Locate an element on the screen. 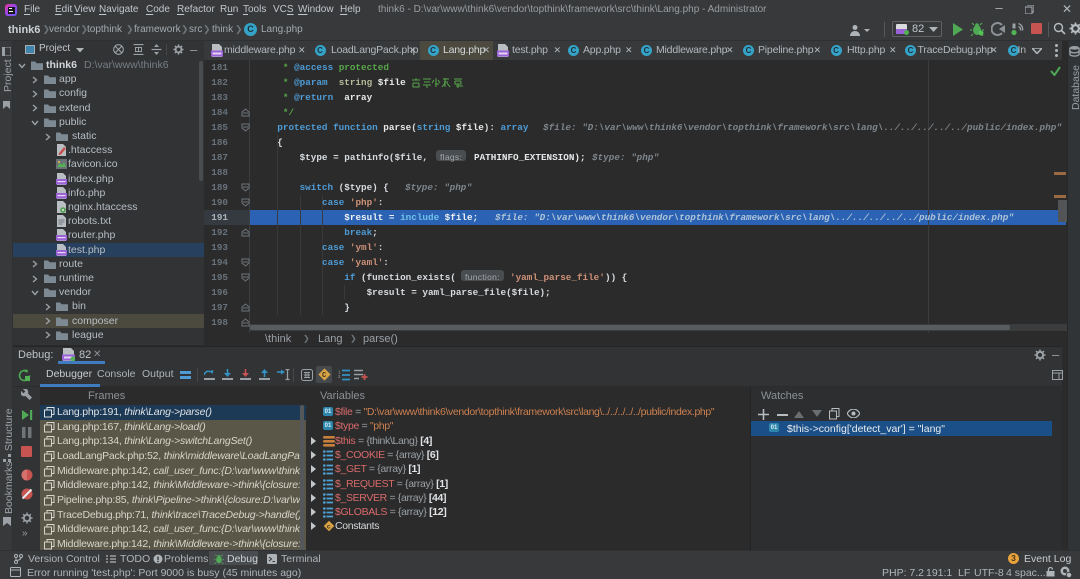 Image resolution: width=1080 pixels, height=579 pixels. svg-text: C is located at coordinates (324, 376).